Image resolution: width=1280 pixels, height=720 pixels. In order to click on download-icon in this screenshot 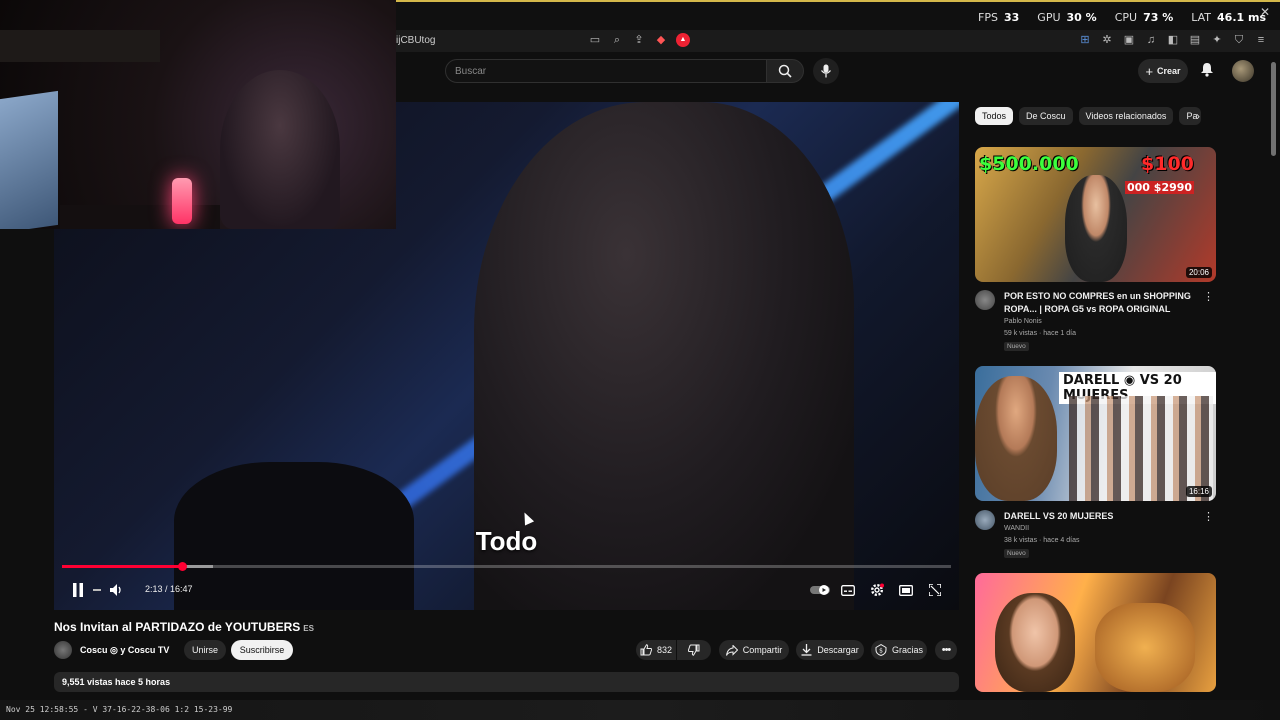, I will do `click(806, 650)`.